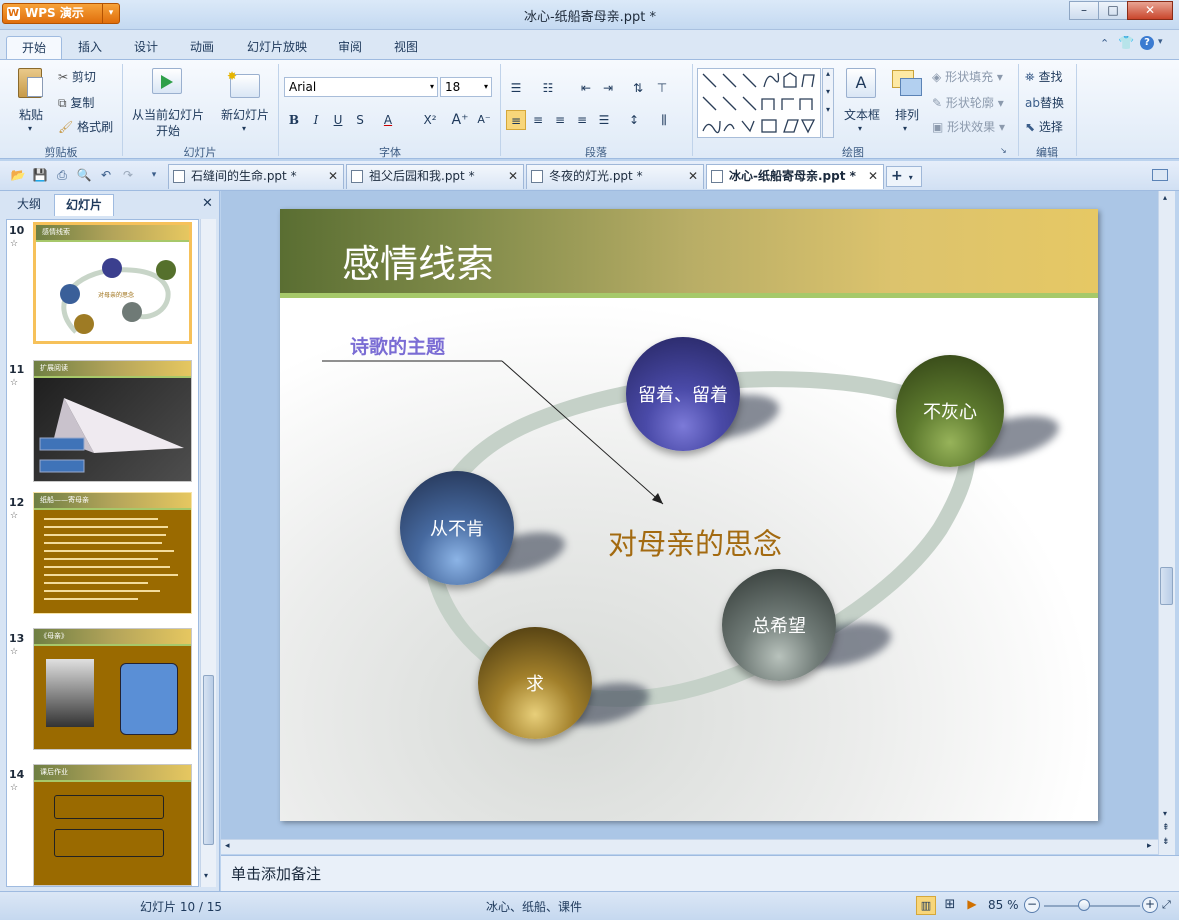  What do you see at coordinates (350, 48) in the screenshot?
I see `tab-review: 审阅` at bounding box center [350, 48].